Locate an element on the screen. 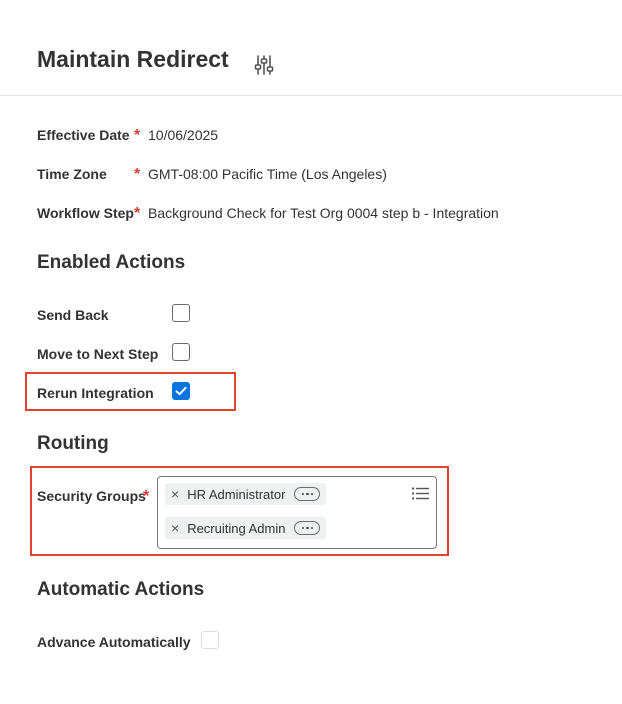 This screenshot has width=622, height=704. send-back-checkbox is located at coordinates (181, 313).